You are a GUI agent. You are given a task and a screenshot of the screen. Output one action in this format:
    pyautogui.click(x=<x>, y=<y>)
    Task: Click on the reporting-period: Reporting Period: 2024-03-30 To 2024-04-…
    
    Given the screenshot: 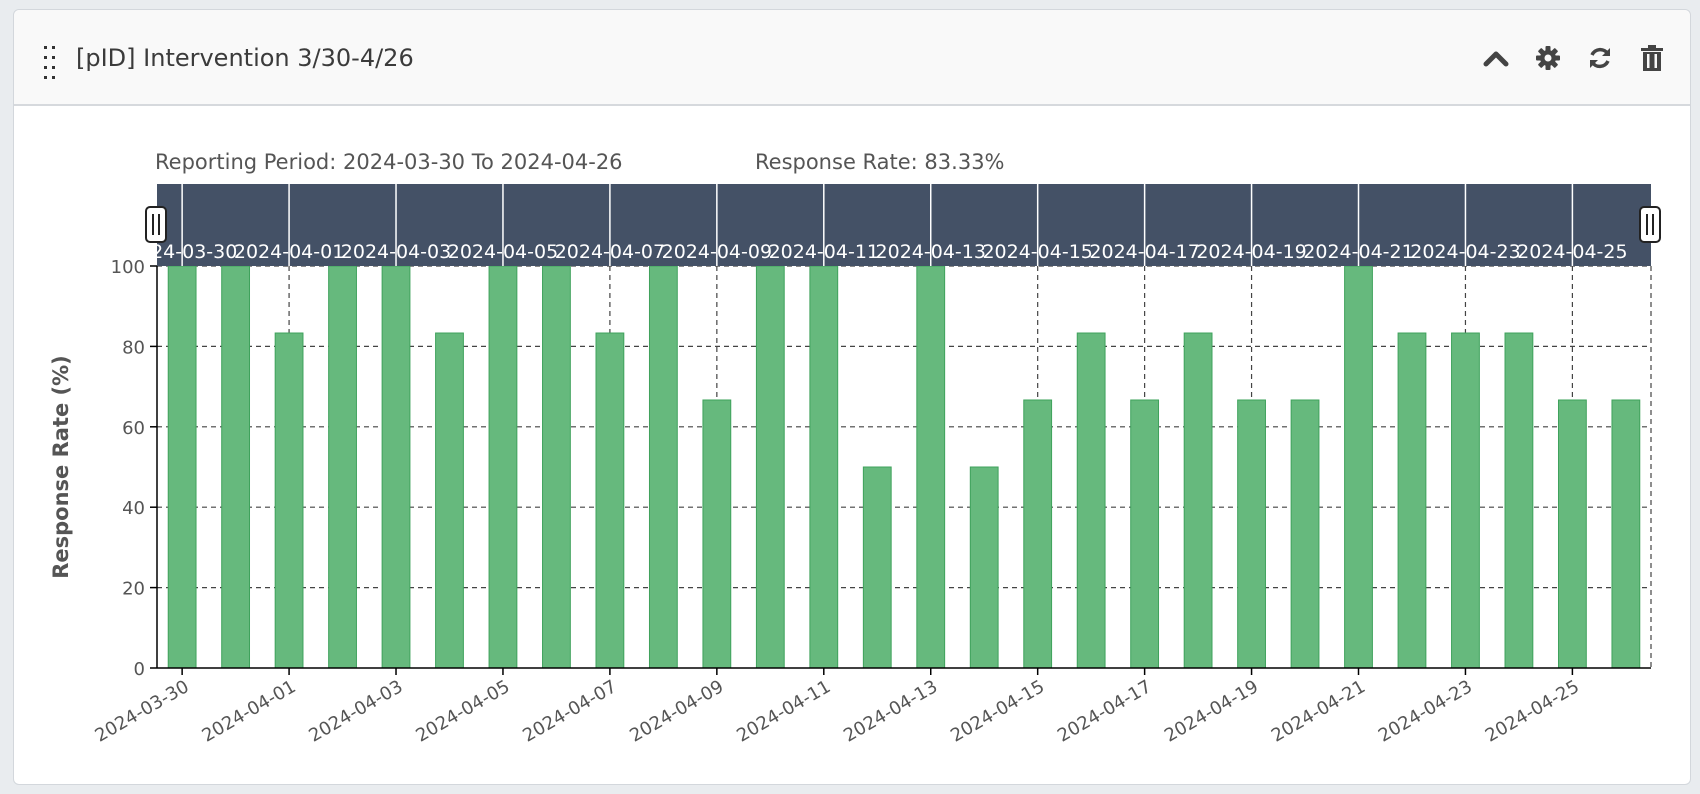 What is the action you would take?
    pyautogui.click(x=389, y=162)
    